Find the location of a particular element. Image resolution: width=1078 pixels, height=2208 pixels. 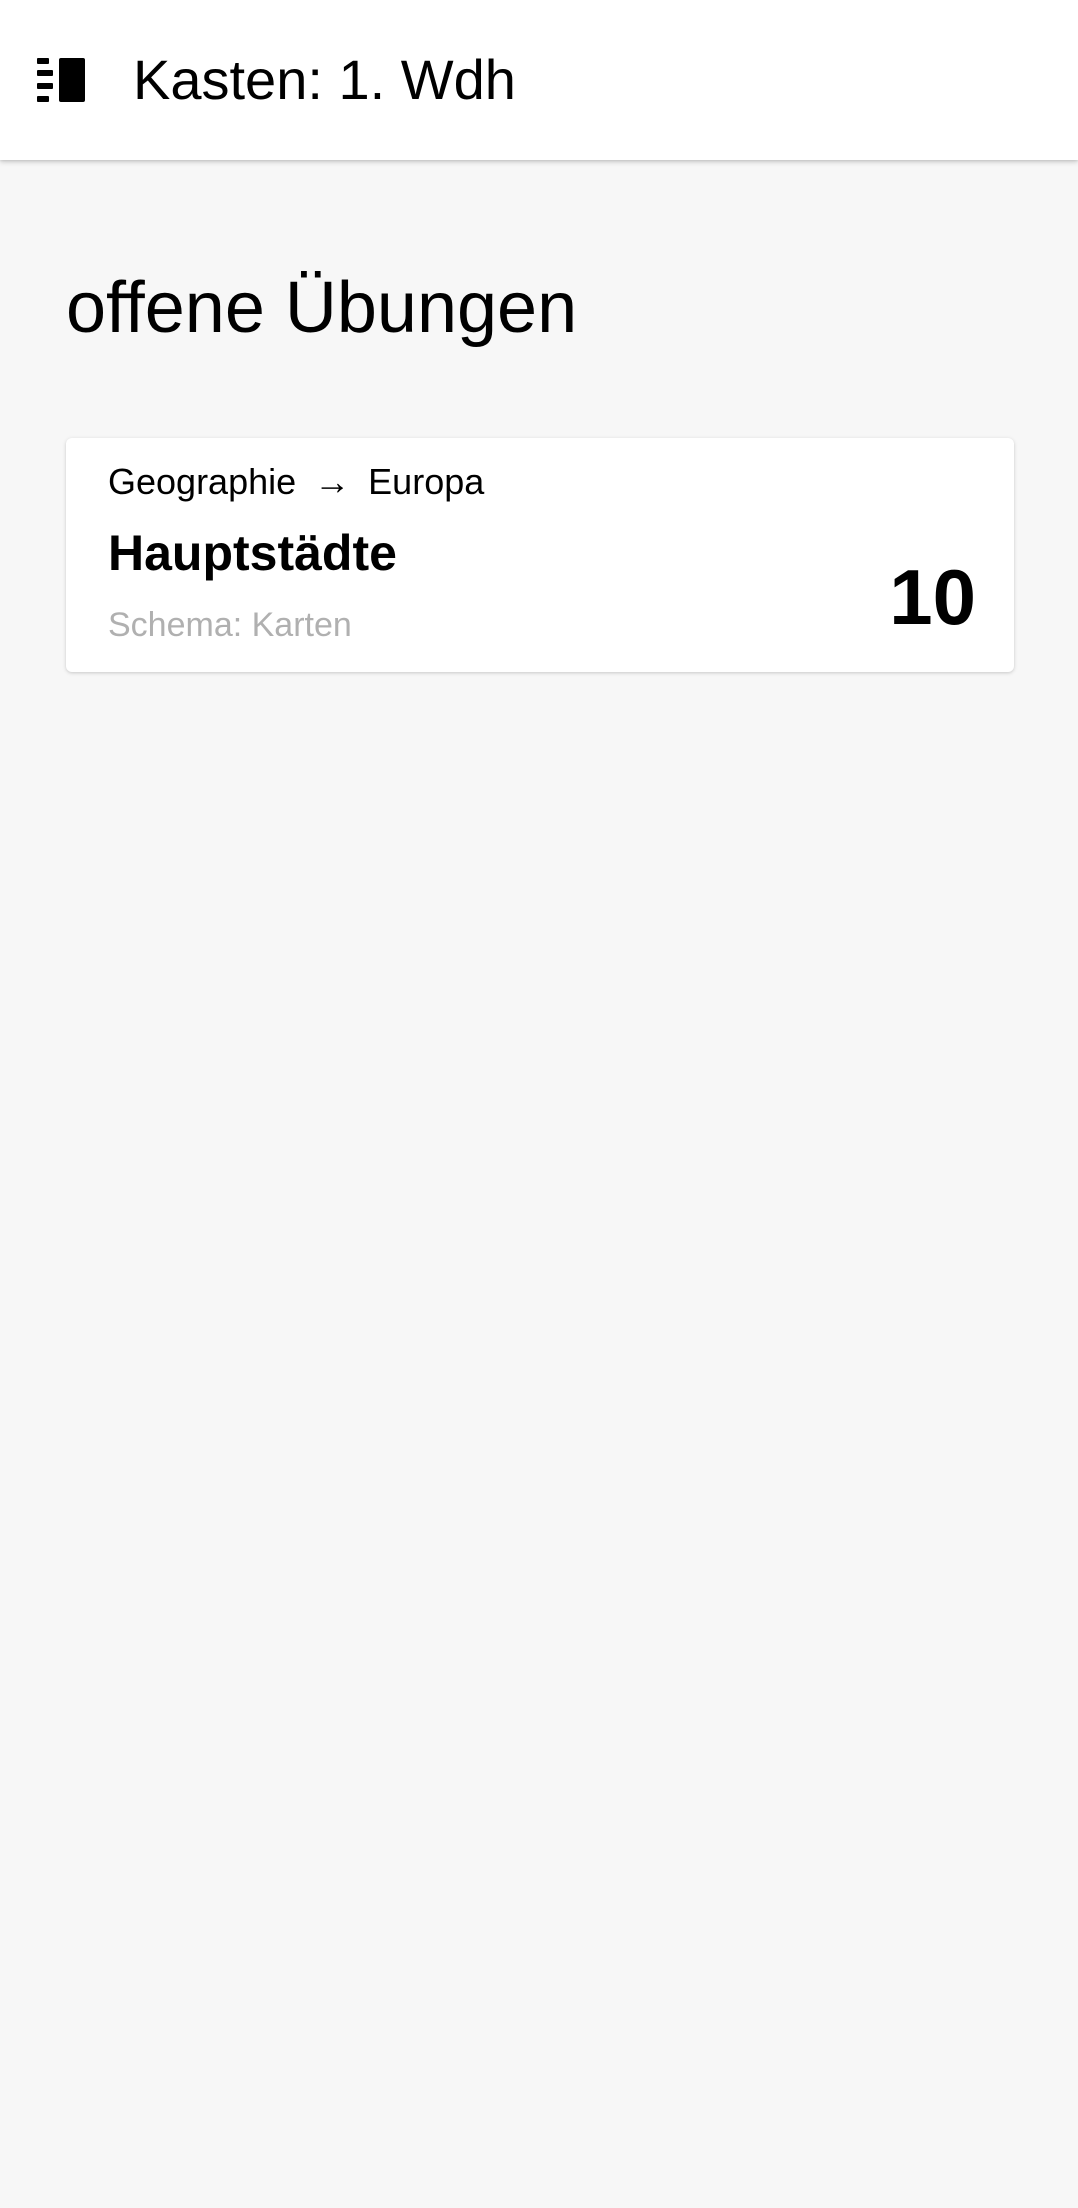

menu-button is located at coordinates (65, 80).